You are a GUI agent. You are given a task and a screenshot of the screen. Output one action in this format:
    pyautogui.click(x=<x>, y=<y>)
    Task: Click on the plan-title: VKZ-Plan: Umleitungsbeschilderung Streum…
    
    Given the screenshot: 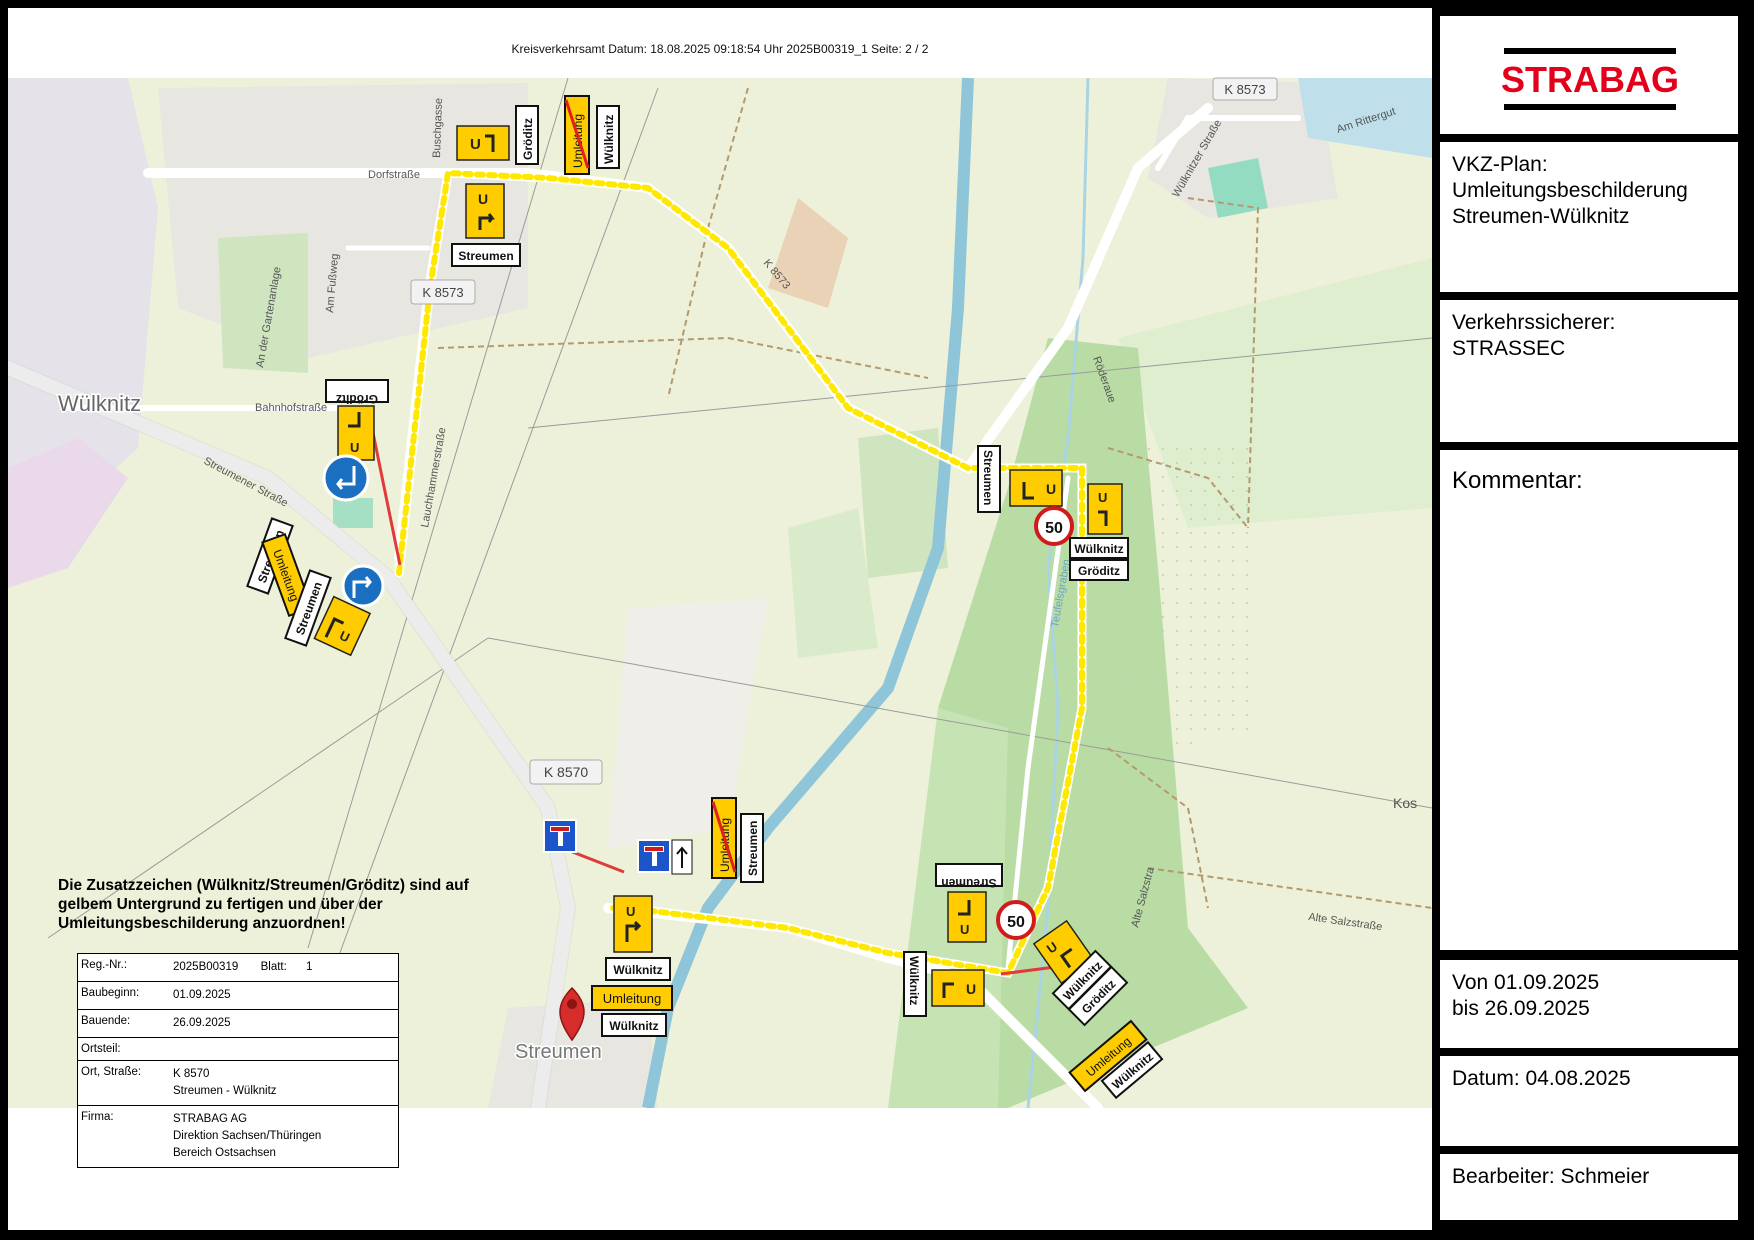 What is the action you would take?
    pyautogui.click(x=1570, y=190)
    